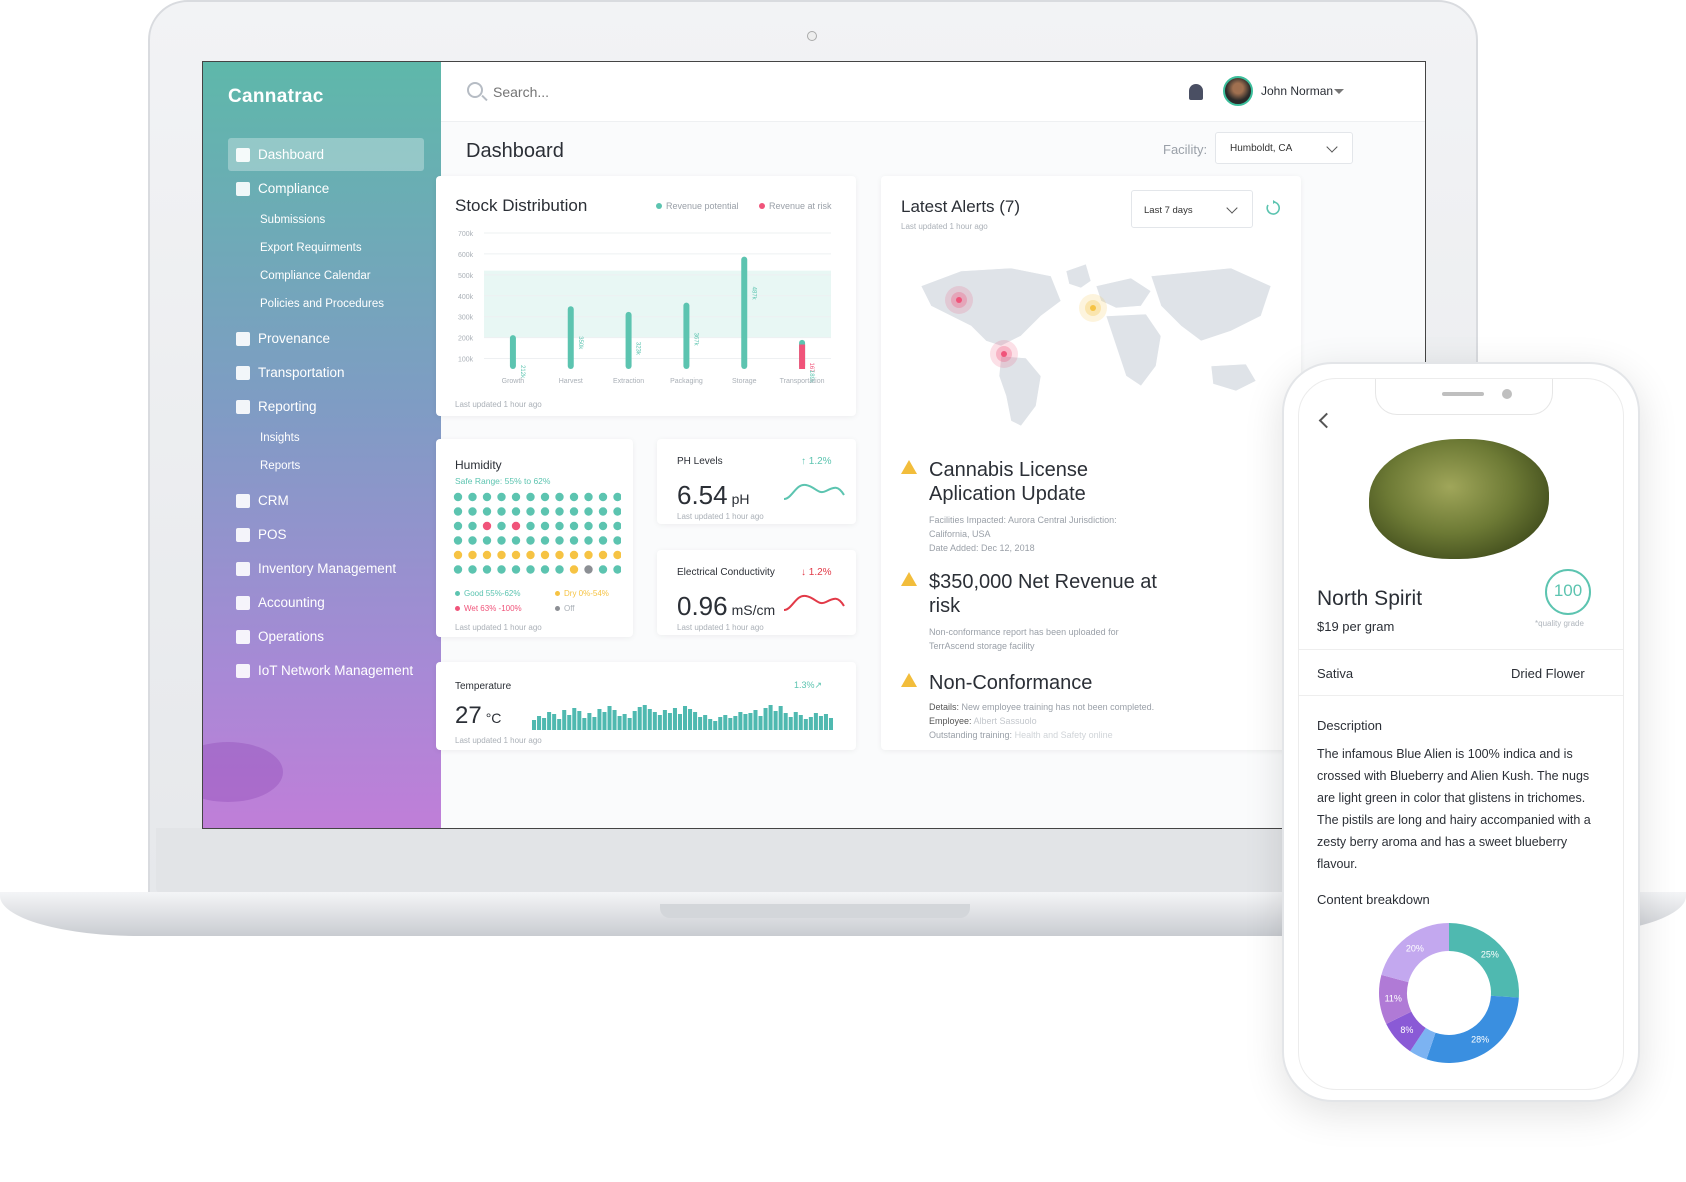 This screenshot has height=1182, width=1686. I want to click on sidebar-item-crm: CRM, so click(326, 500).